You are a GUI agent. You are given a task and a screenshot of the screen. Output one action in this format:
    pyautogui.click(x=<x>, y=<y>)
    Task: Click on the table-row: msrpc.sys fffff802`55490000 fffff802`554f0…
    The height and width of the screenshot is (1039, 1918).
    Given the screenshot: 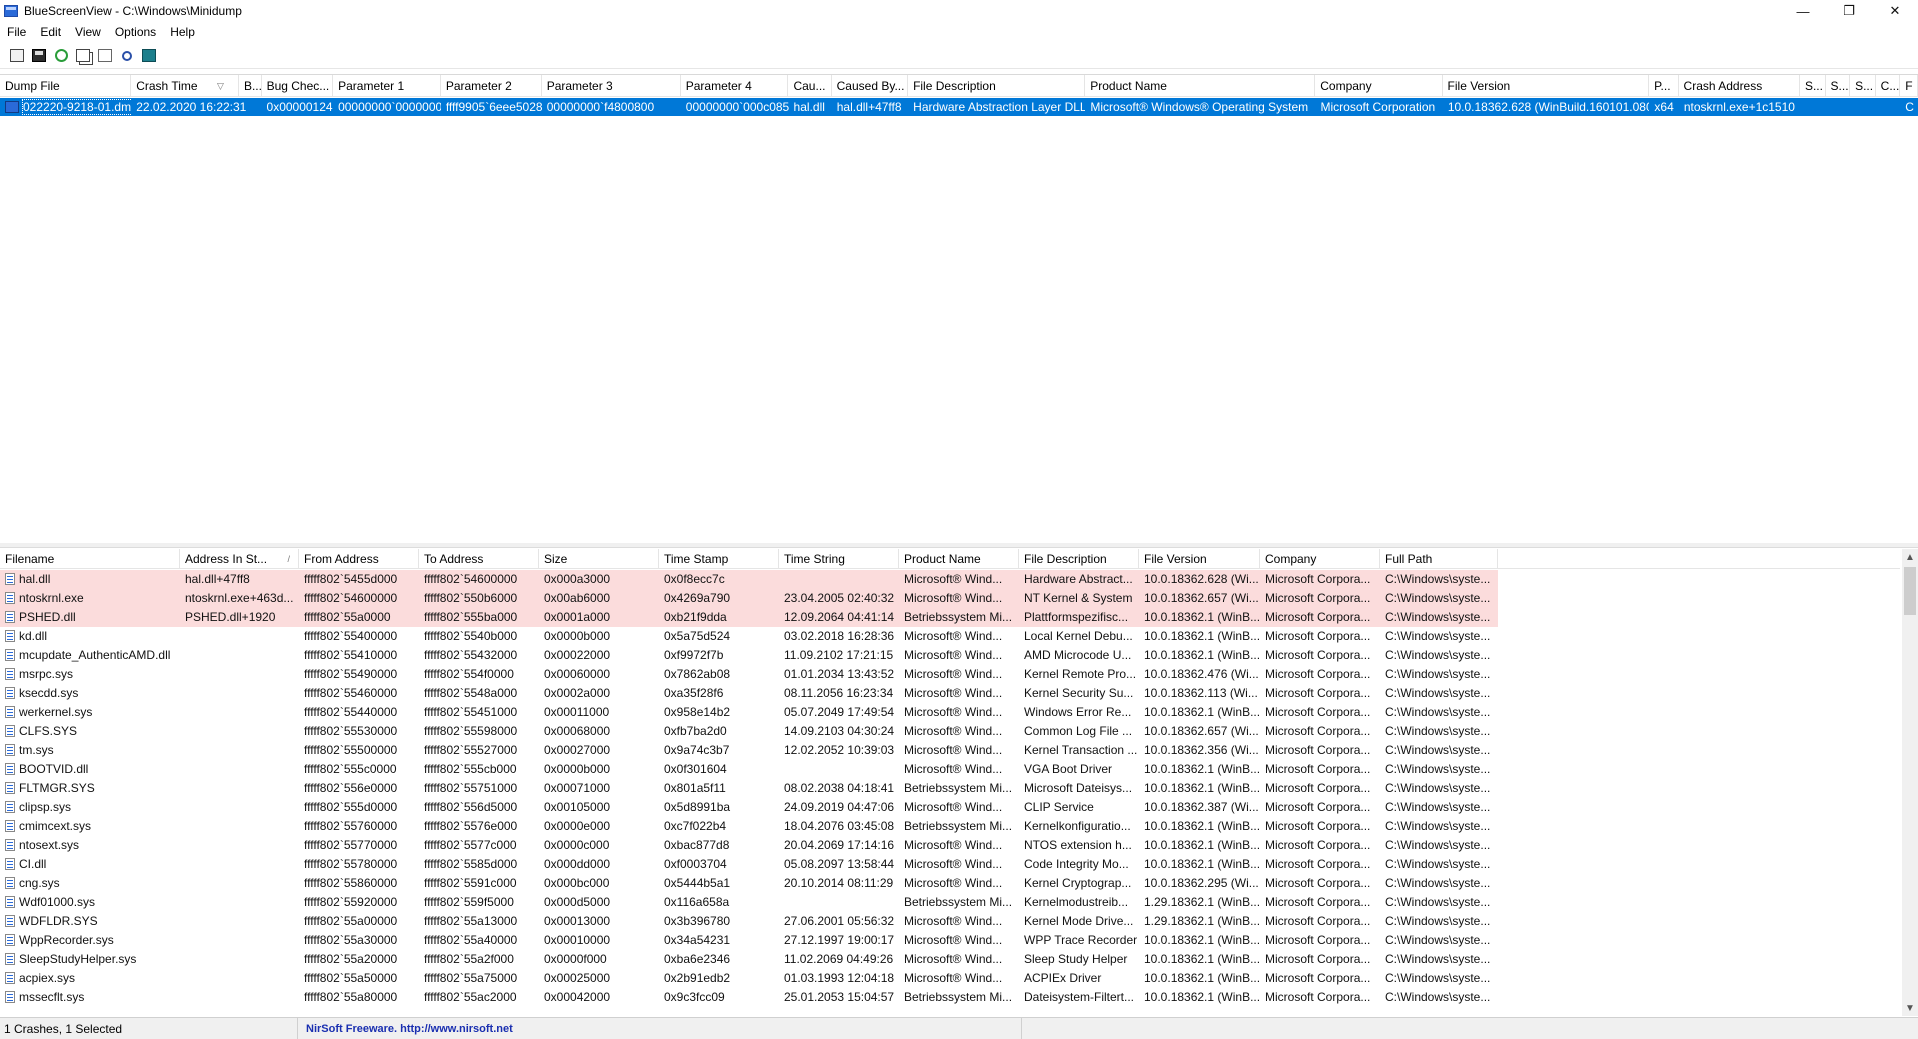 What is the action you would take?
    pyautogui.click(x=950, y=674)
    